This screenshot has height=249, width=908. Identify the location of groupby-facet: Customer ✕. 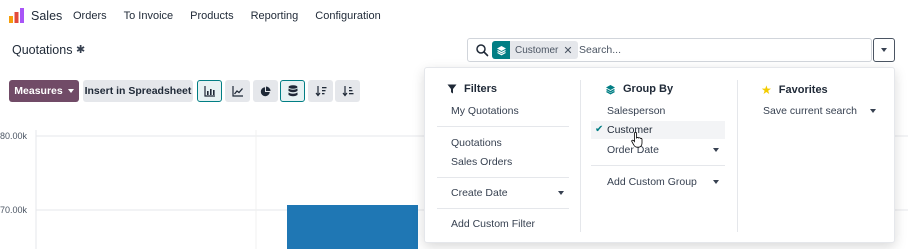
(535, 50).